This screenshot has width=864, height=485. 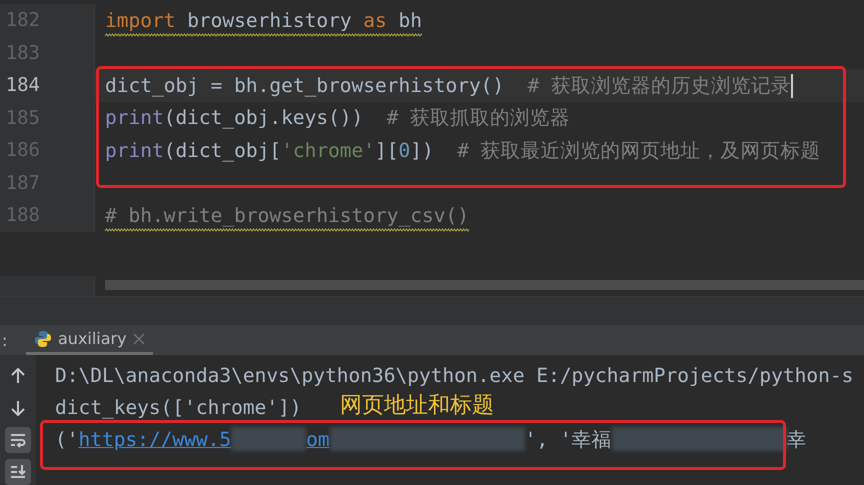 What do you see at coordinates (178, 407) in the screenshot?
I see `output-line: dict_keys(['chrome'])` at bounding box center [178, 407].